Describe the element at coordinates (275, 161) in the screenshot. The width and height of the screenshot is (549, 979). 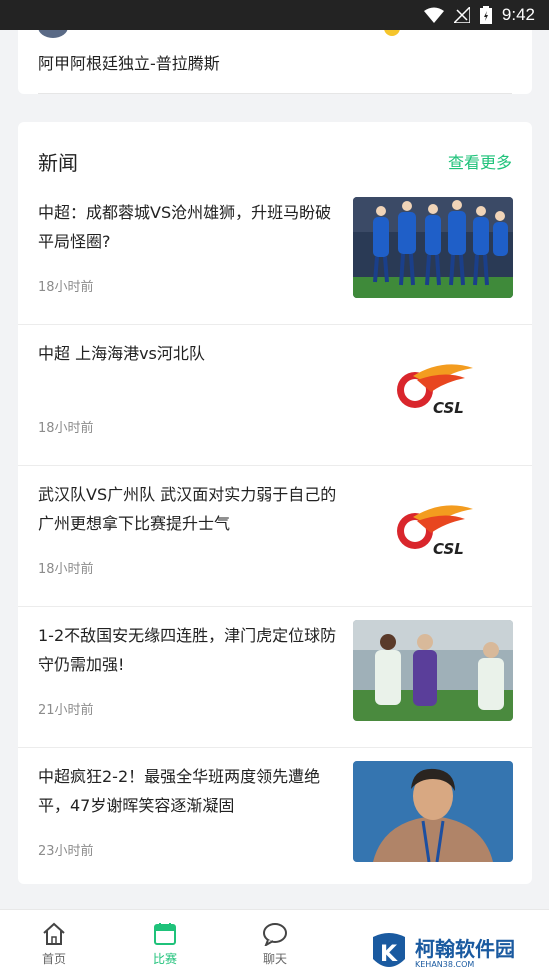
I see `news-header: 新闻 查看更多` at that location.